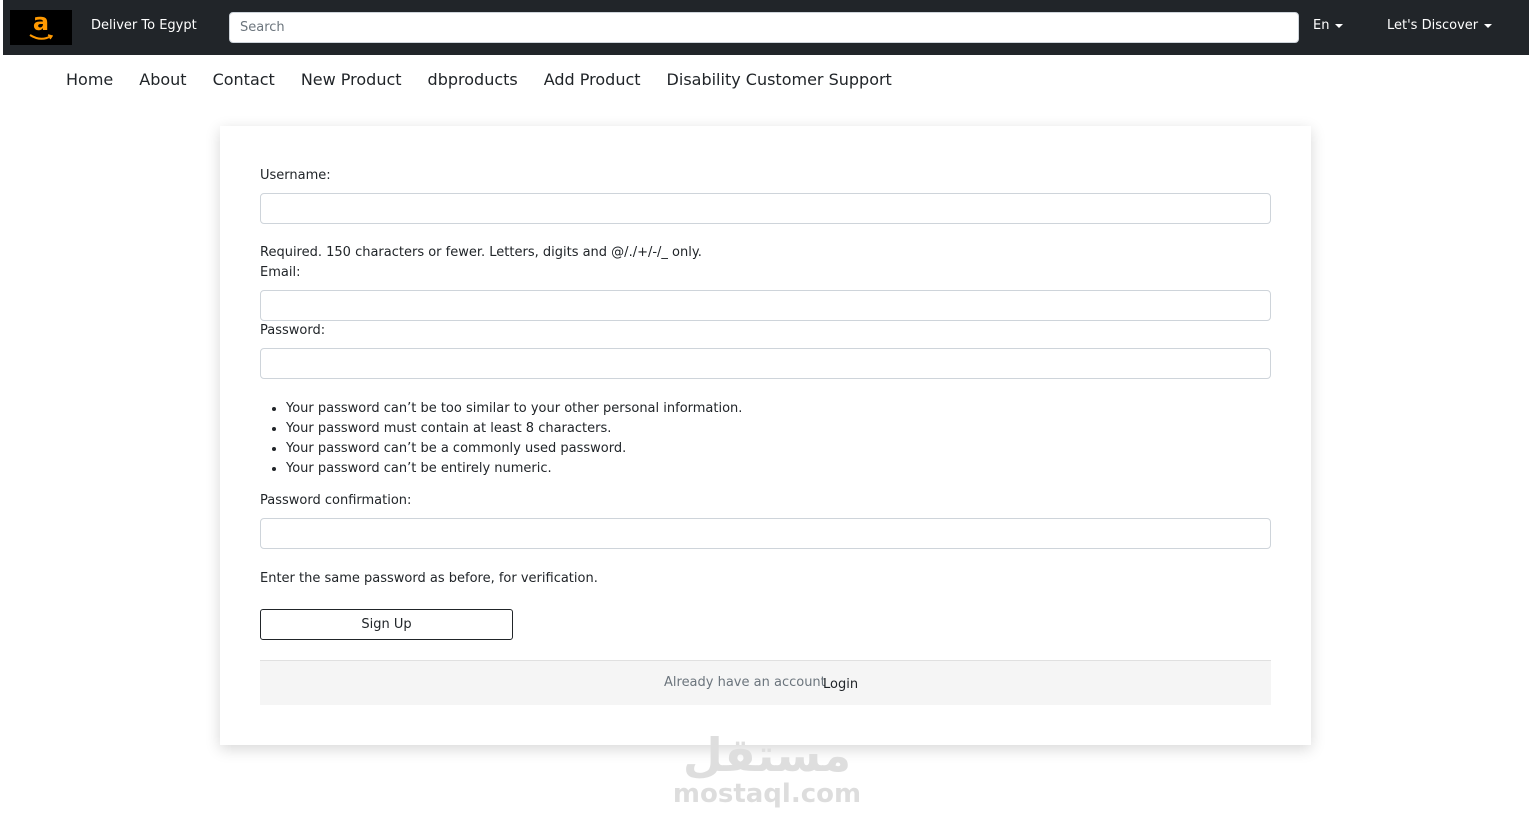  Describe the element at coordinates (765, 363) in the screenshot. I see `password-field` at that location.